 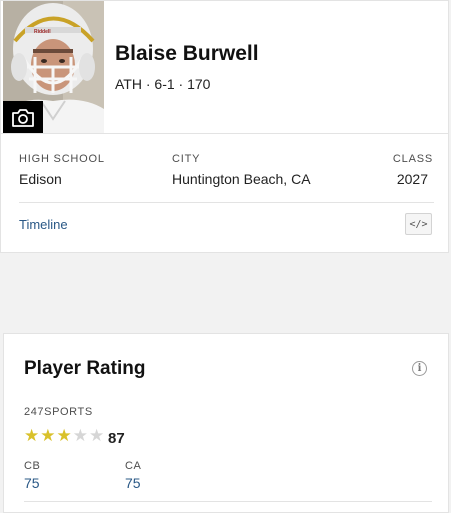 What do you see at coordinates (42, 32) in the screenshot?
I see `svg-text: Riddell` at bounding box center [42, 32].